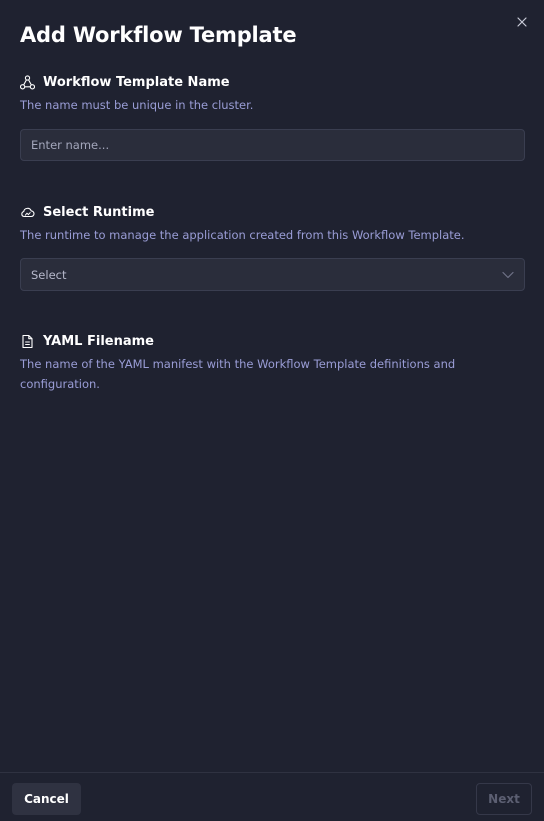  What do you see at coordinates (137, 105) in the screenshot?
I see `template-name-description: The name must be unique in the cluster.` at bounding box center [137, 105].